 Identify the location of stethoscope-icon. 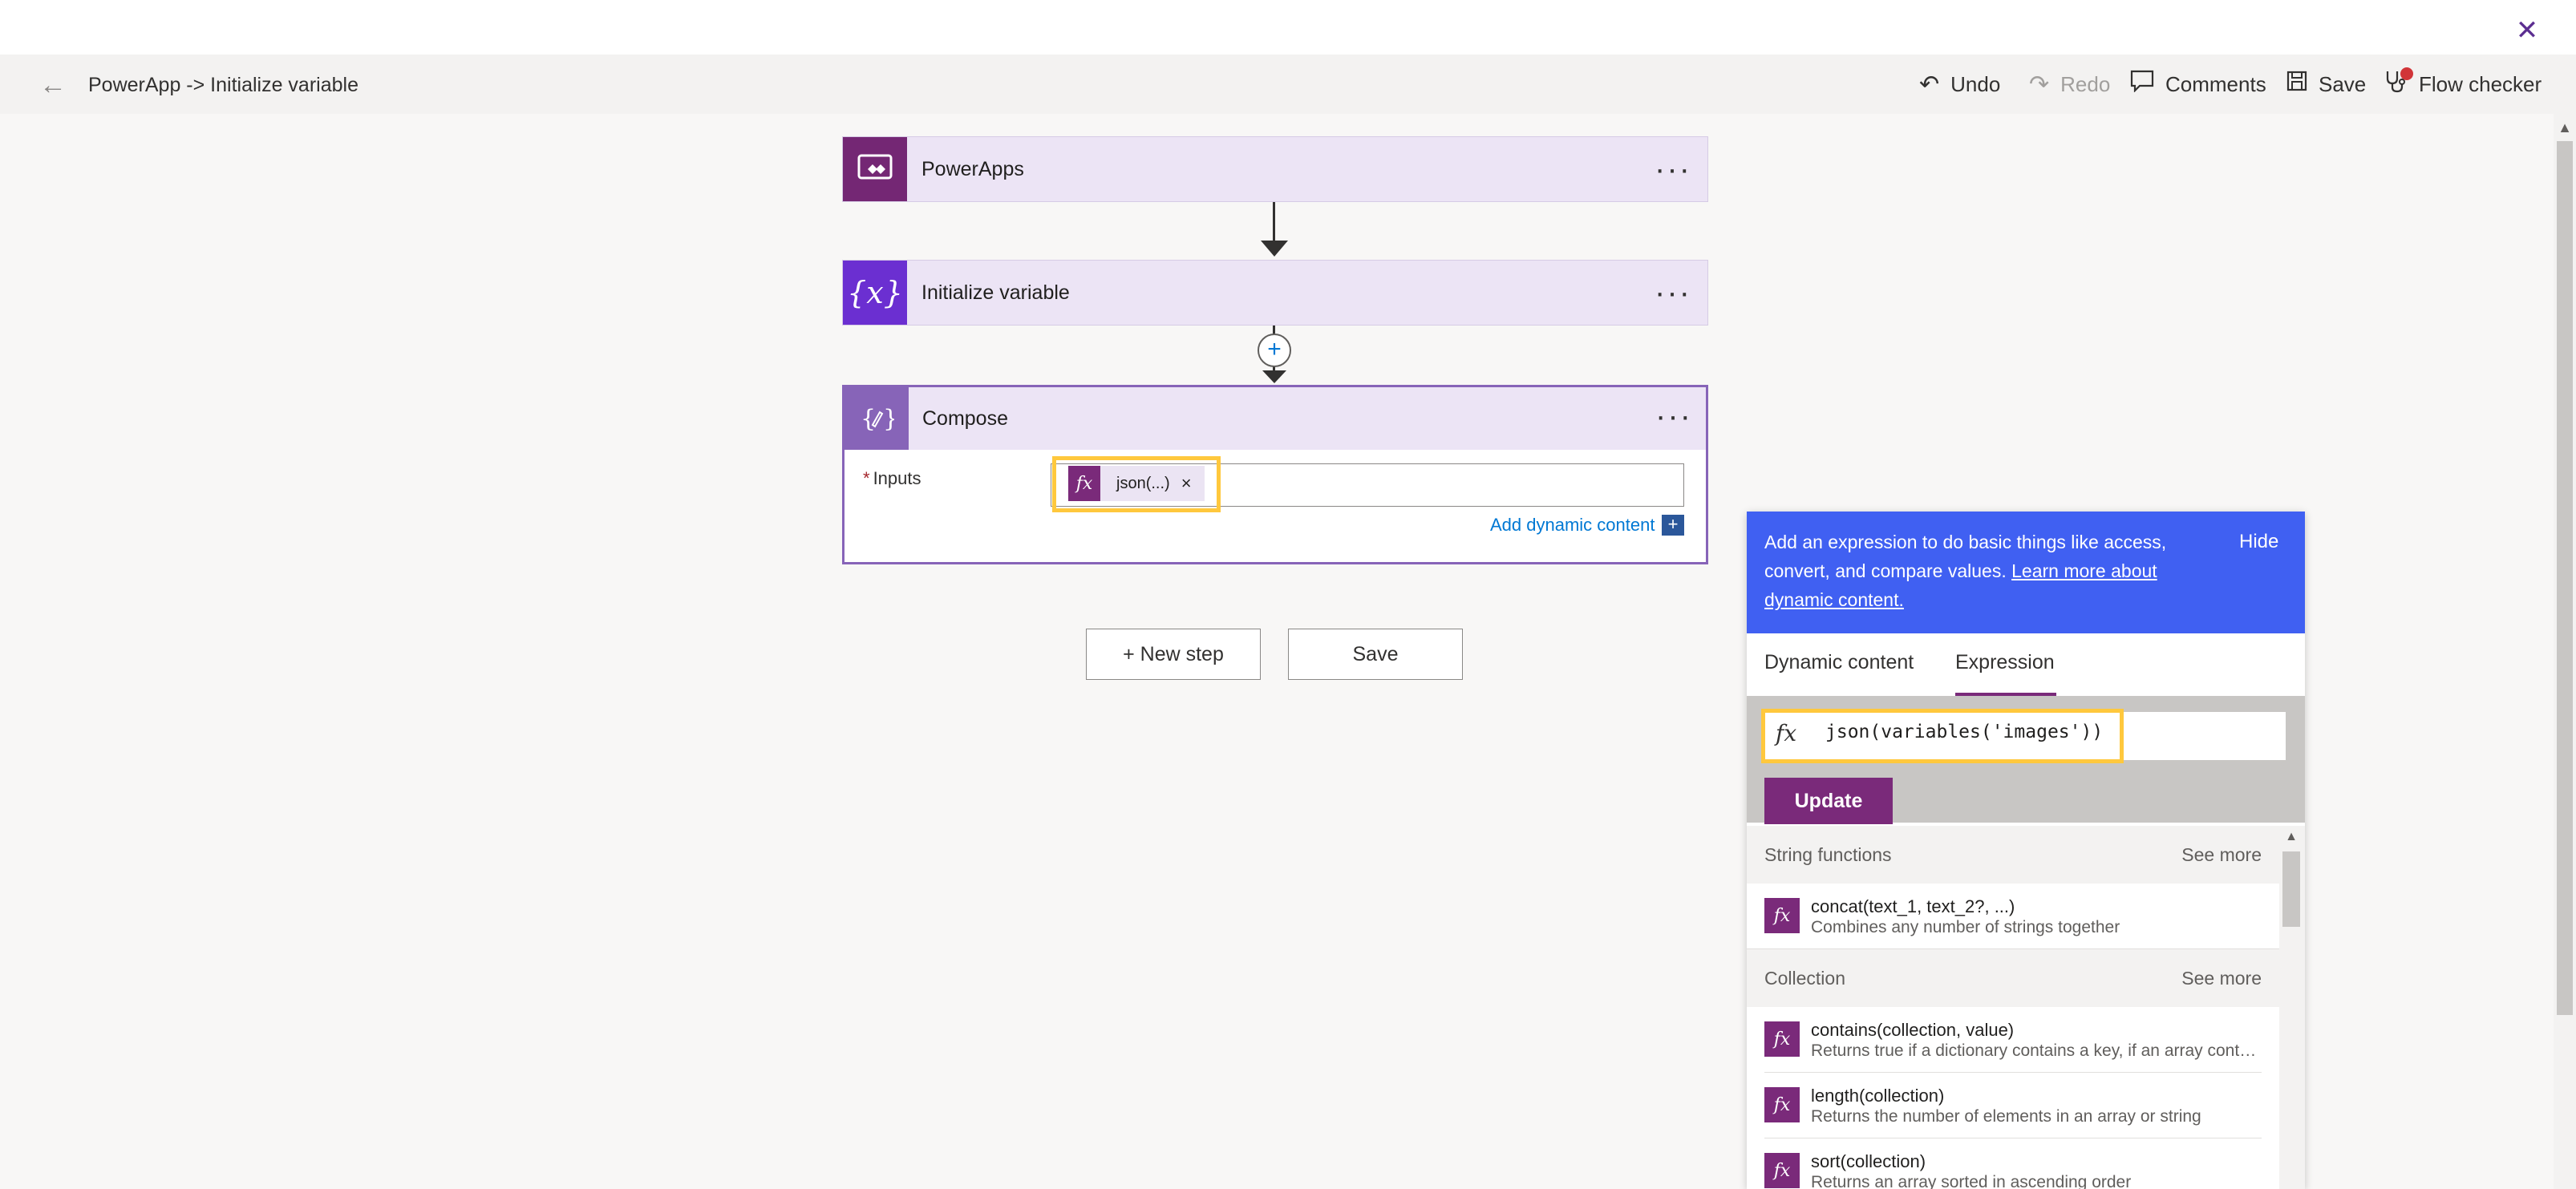
(2398, 83).